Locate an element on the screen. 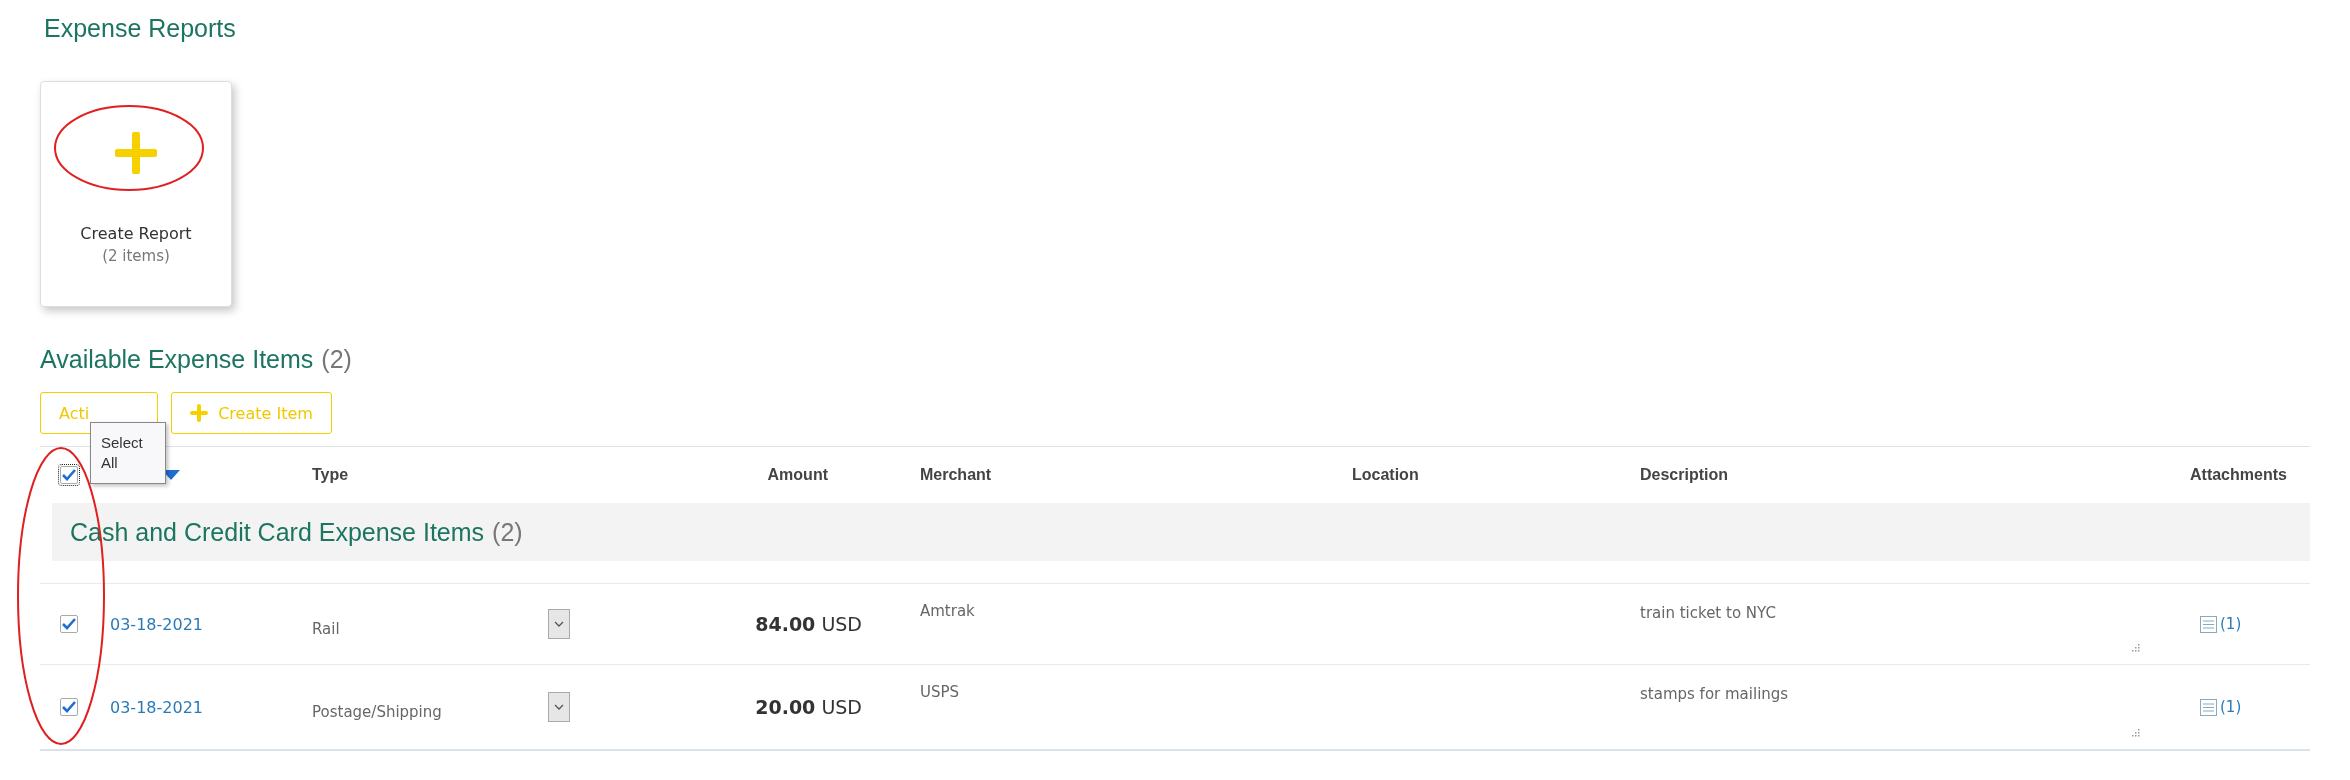 Image resolution: width=2350 pixels, height=780 pixels. create-report-tile: Create Report (2 items) is located at coordinates (136, 194).